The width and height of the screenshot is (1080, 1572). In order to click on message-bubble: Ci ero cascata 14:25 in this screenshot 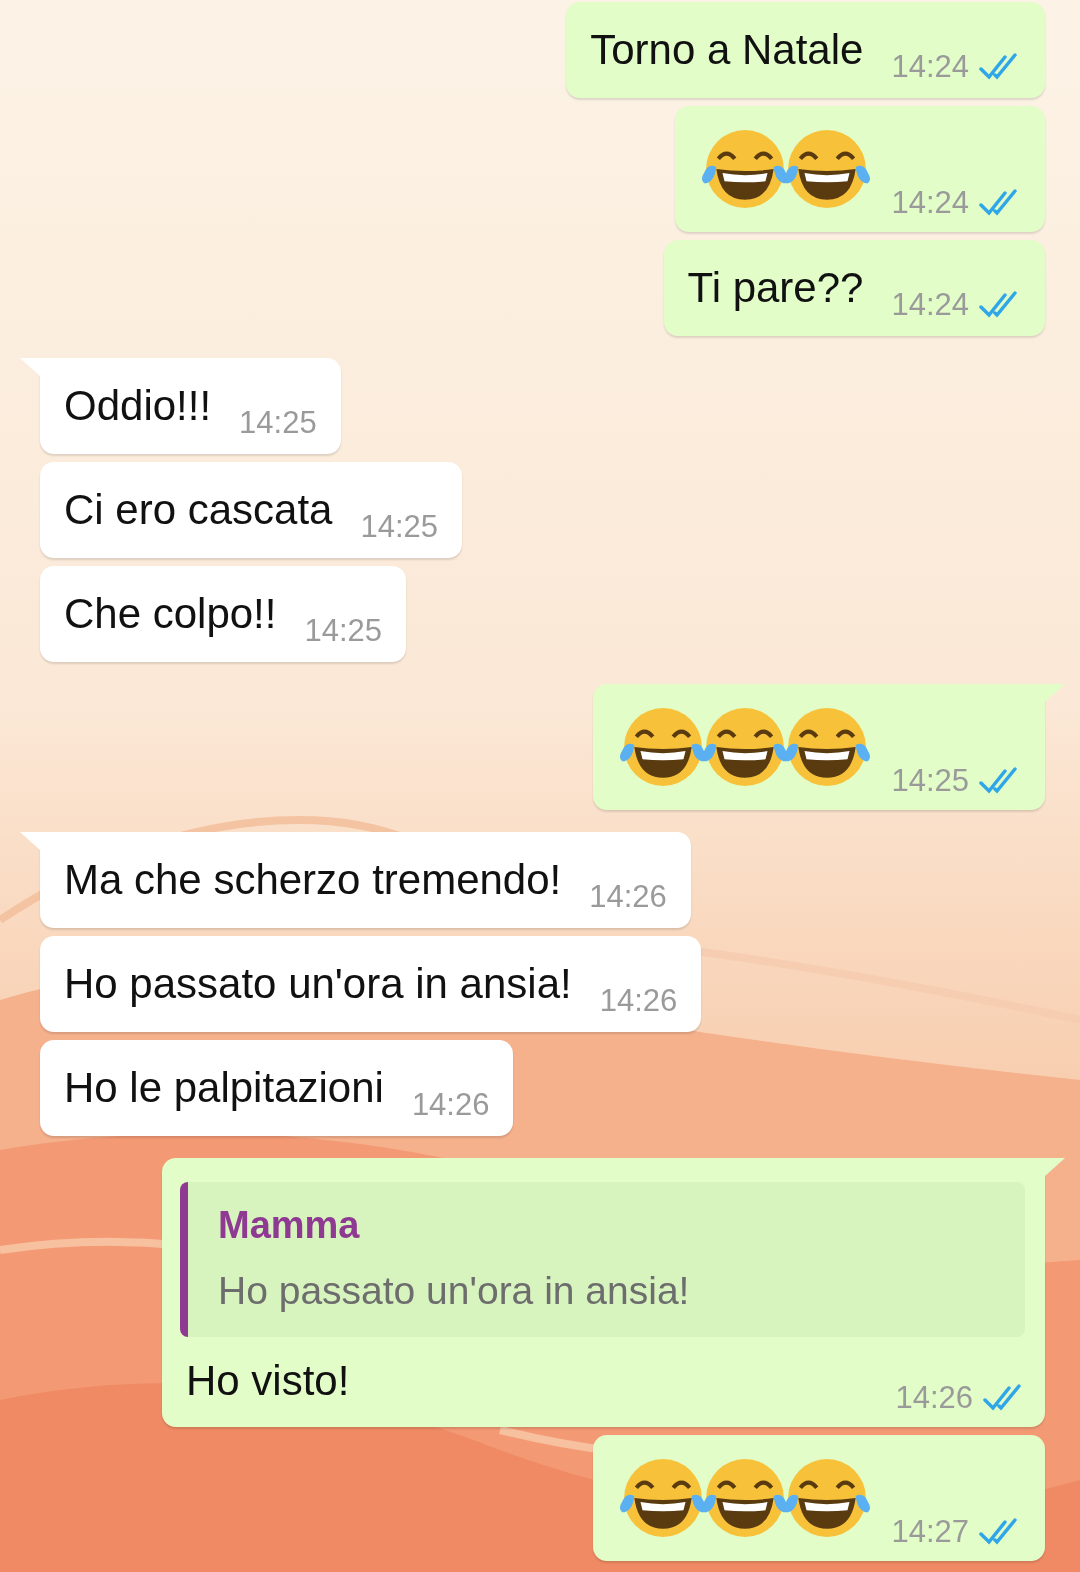, I will do `click(251, 510)`.